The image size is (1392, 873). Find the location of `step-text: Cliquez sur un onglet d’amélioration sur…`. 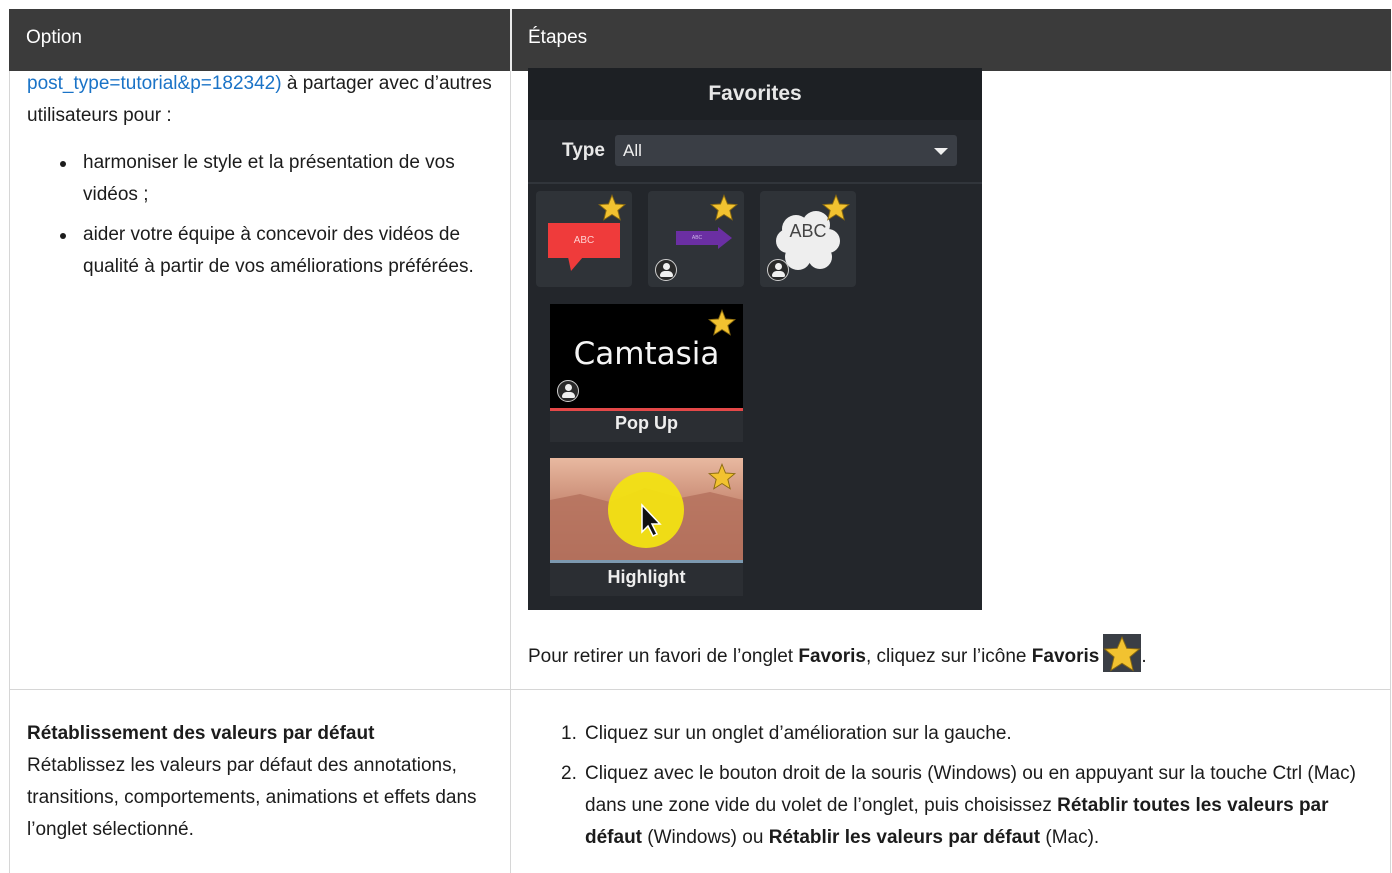

step-text: Cliquez sur un onglet d’amélioration sur… is located at coordinates (798, 733).